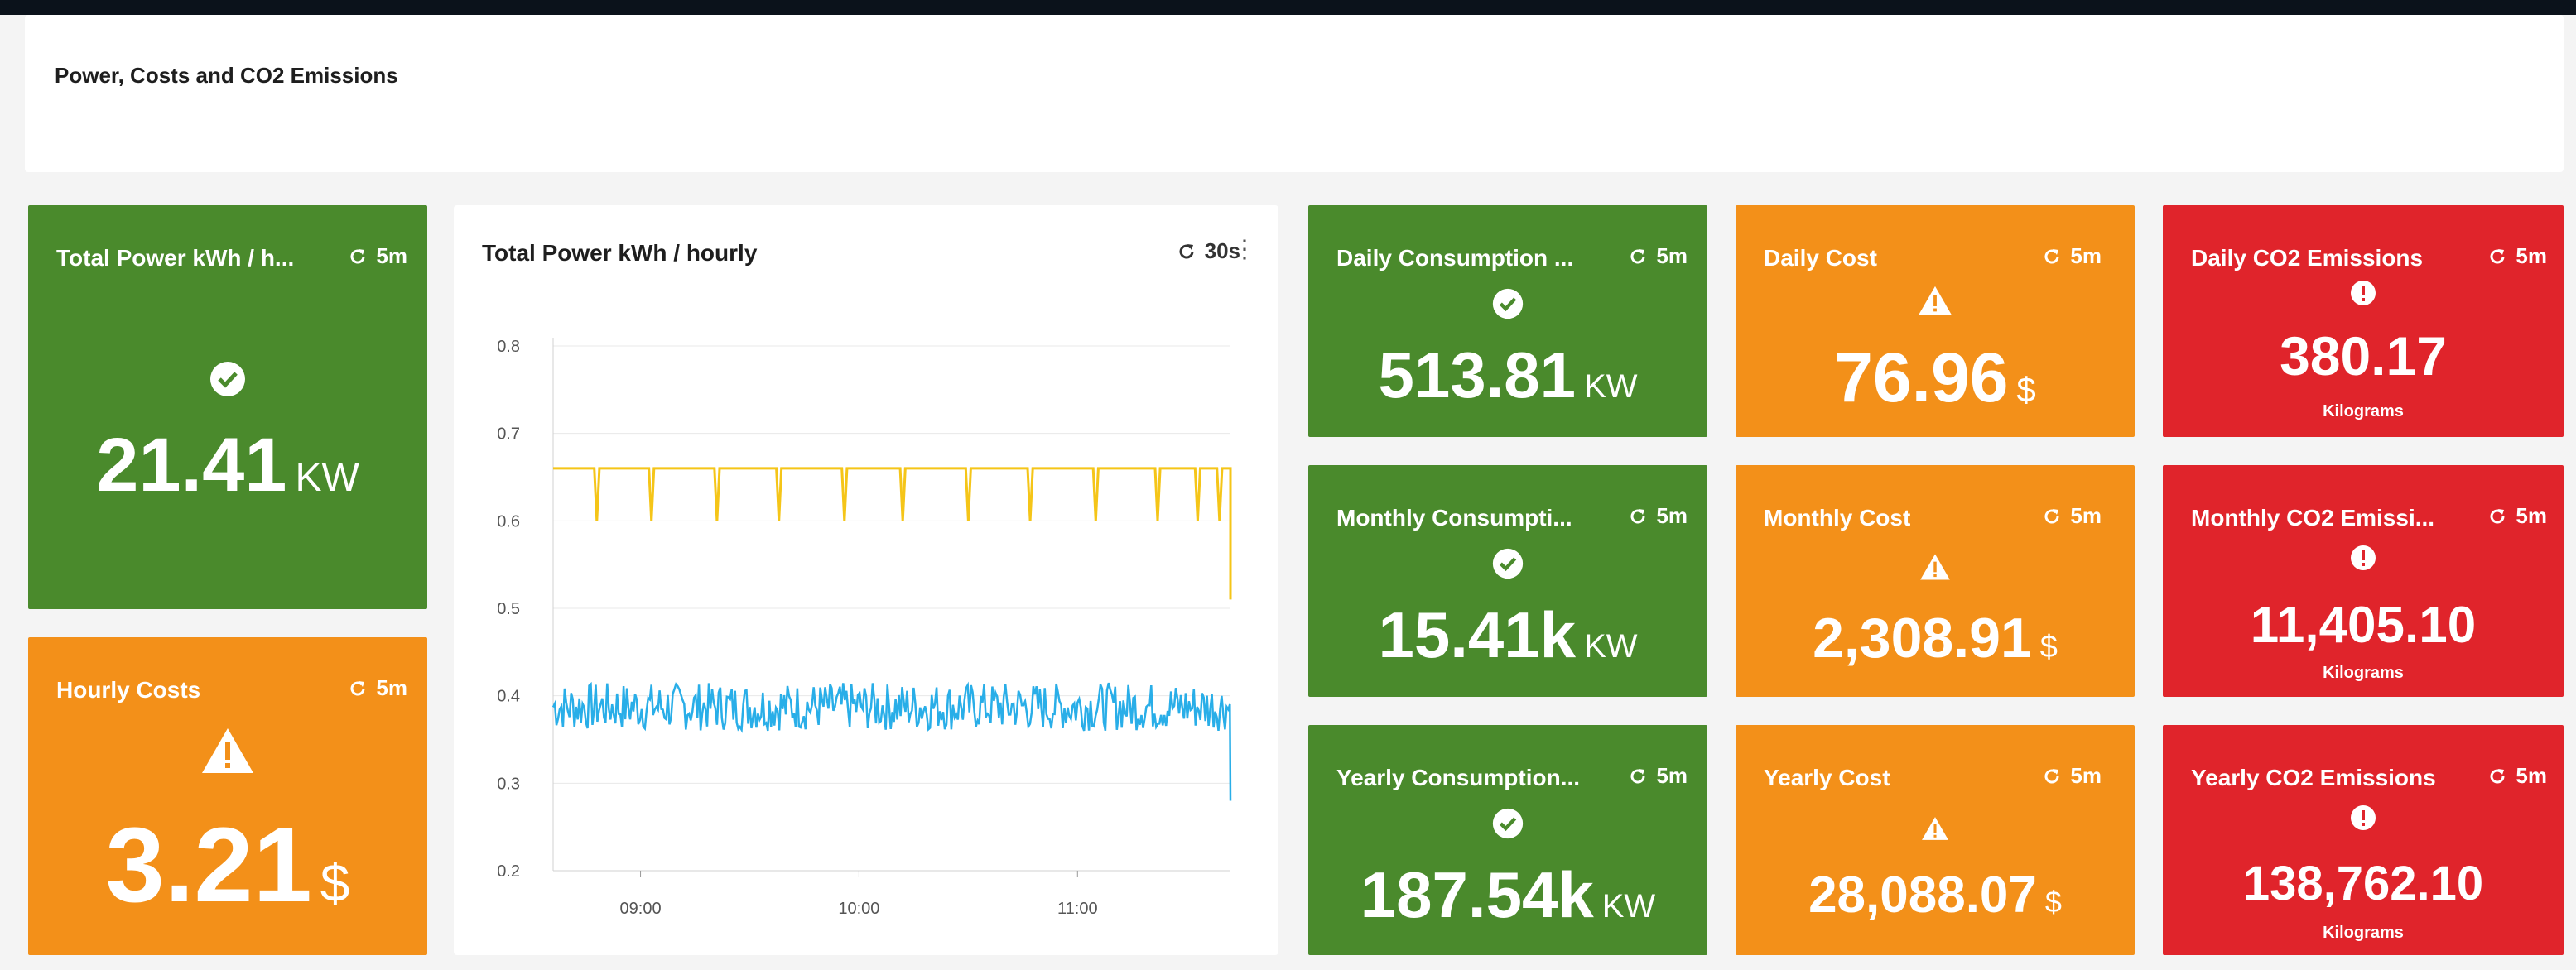 Image resolution: width=2576 pixels, height=970 pixels. Describe the element at coordinates (508, 347) in the screenshot. I see `y-tick-label: 0.8` at that location.